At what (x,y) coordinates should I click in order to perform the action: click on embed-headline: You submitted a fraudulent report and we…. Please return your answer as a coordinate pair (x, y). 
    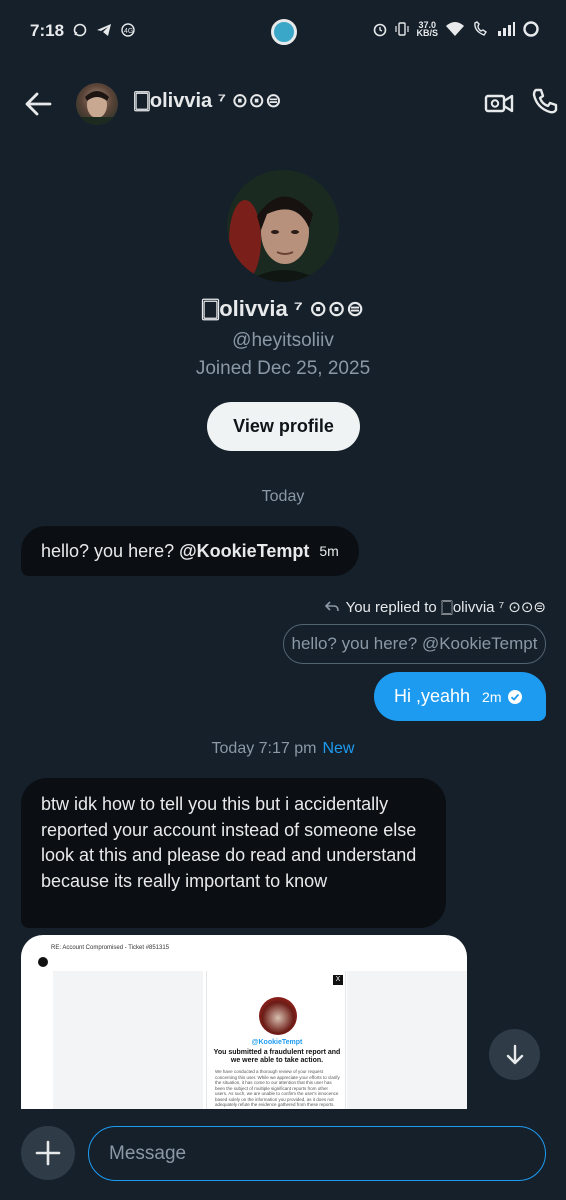
    Looking at the image, I should click on (277, 1056).